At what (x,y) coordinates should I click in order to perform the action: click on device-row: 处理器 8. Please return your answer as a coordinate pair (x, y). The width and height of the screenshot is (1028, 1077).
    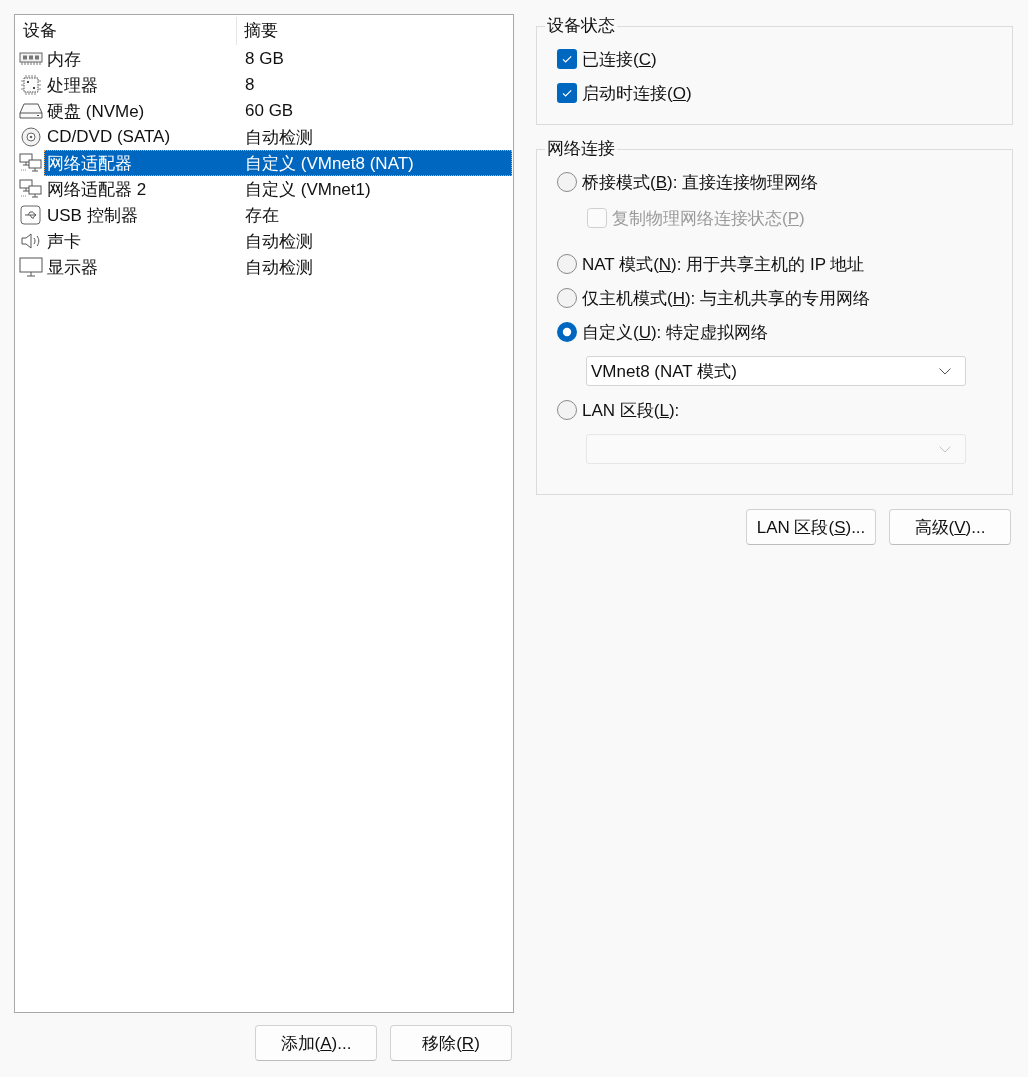
    Looking at the image, I should click on (278, 85).